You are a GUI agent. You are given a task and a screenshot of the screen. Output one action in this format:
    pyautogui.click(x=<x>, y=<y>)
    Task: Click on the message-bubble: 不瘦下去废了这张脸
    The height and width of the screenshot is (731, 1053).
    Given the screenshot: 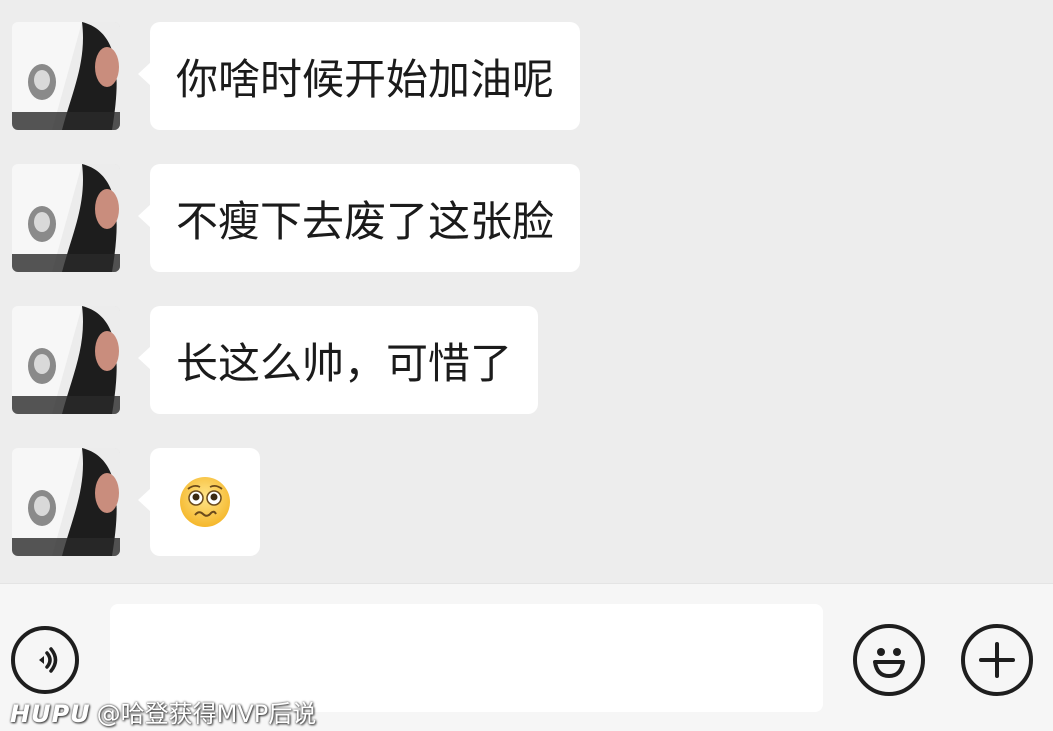 What is the action you would take?
    pyautogui.click(x=359, y=218)
    